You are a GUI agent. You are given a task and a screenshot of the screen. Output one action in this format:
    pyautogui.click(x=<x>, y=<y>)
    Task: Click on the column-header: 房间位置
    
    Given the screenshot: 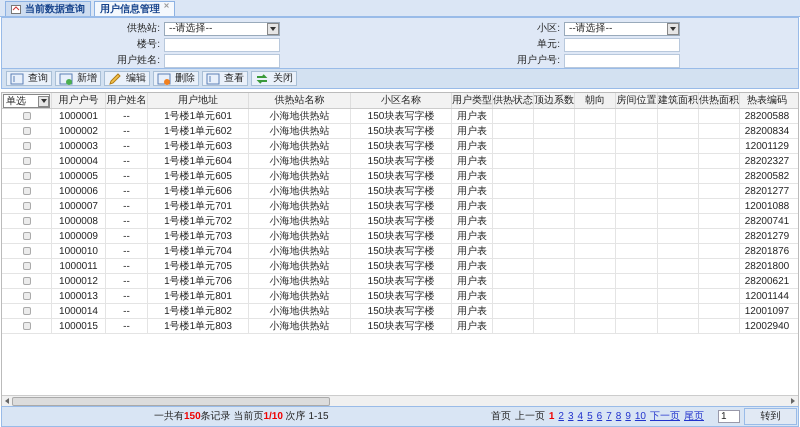 What is the action you would take?
    pyautogui.click(x=636, y=100)
    